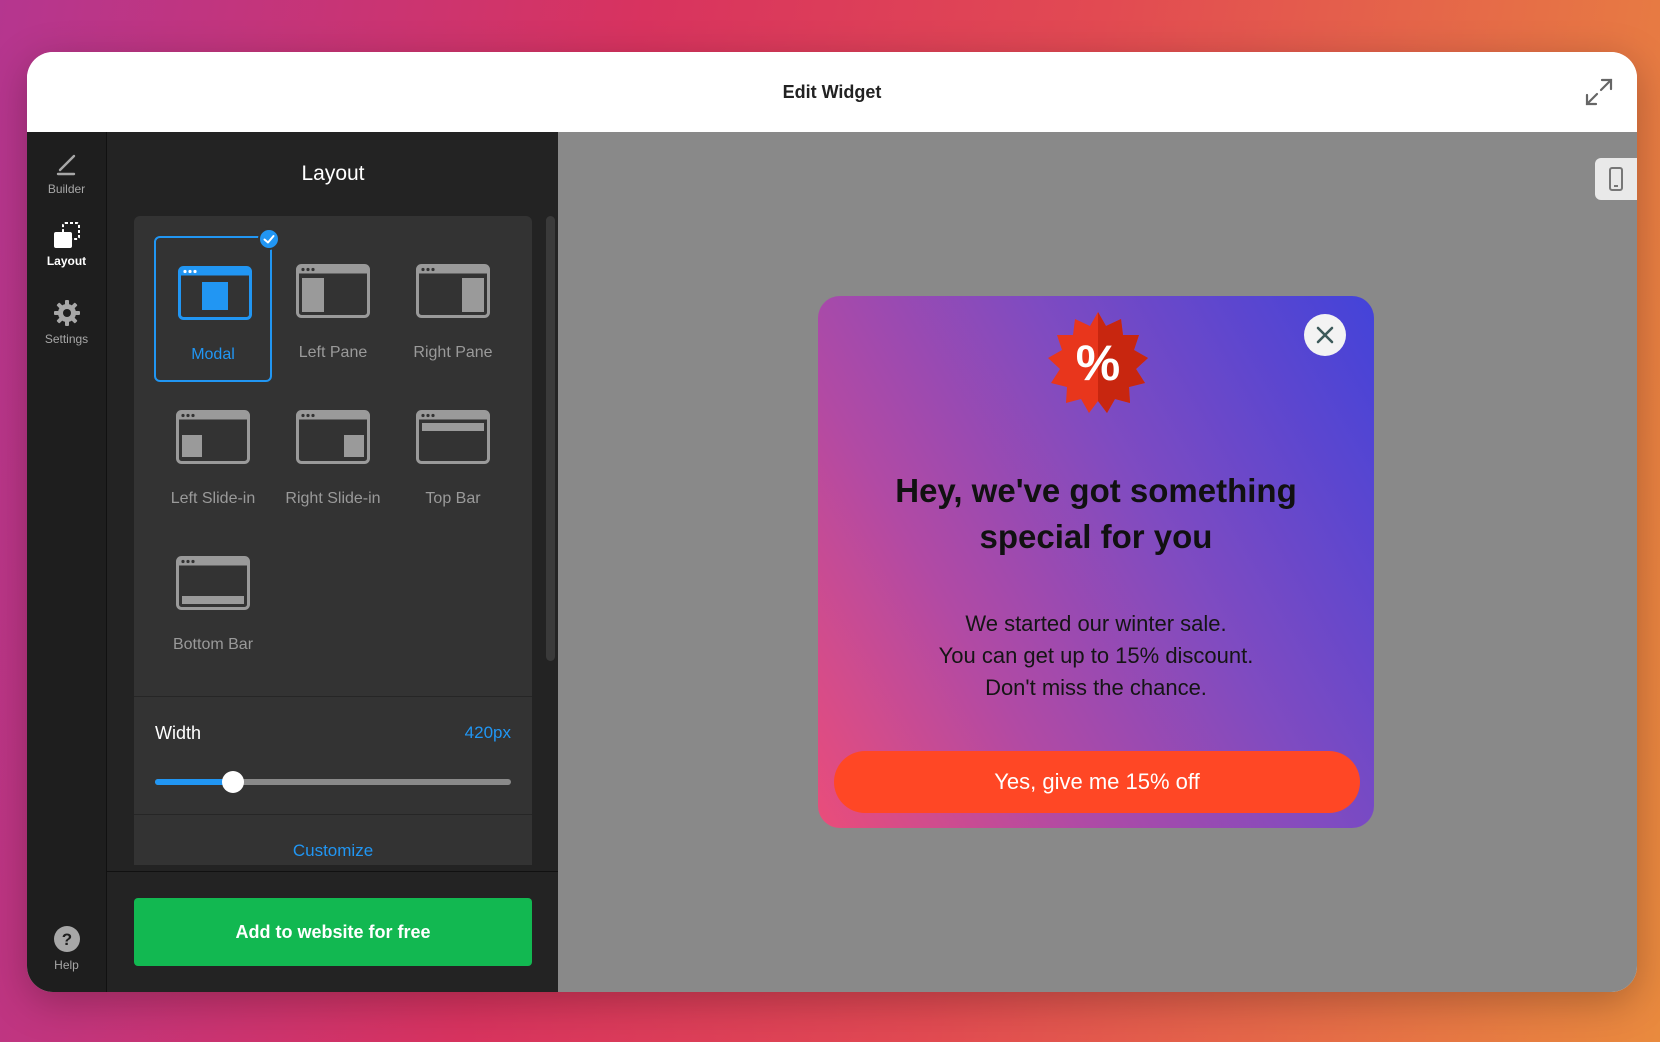 The height and width of the screenshot is (1042, 1660). What do you see at coordinates (178, 733) in the screenshot?
I see `width-label: Width` at bounding box center [178, 733].